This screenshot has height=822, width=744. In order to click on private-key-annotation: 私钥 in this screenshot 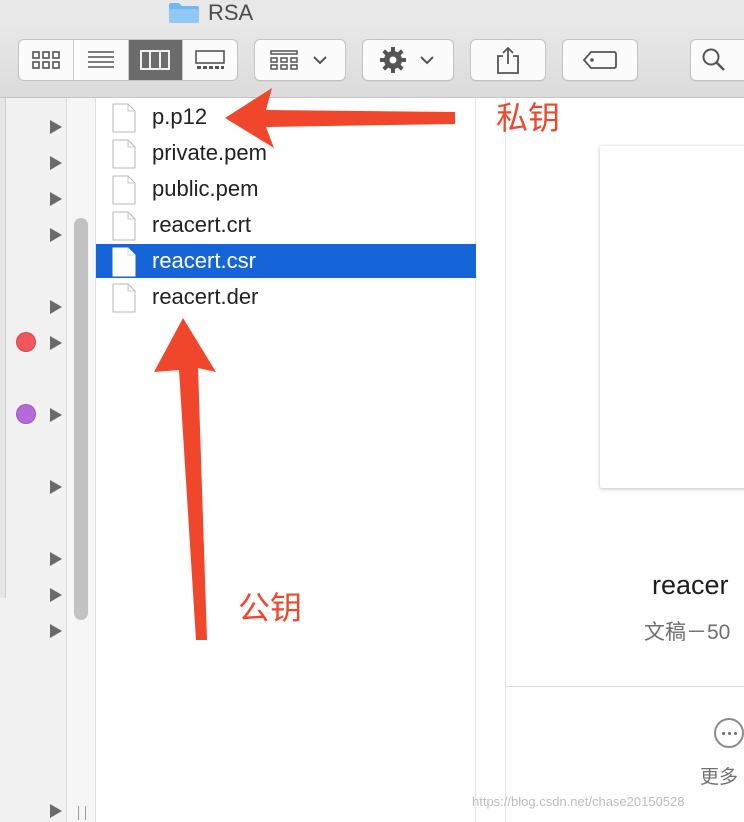, I will do `click(528, 118)`.